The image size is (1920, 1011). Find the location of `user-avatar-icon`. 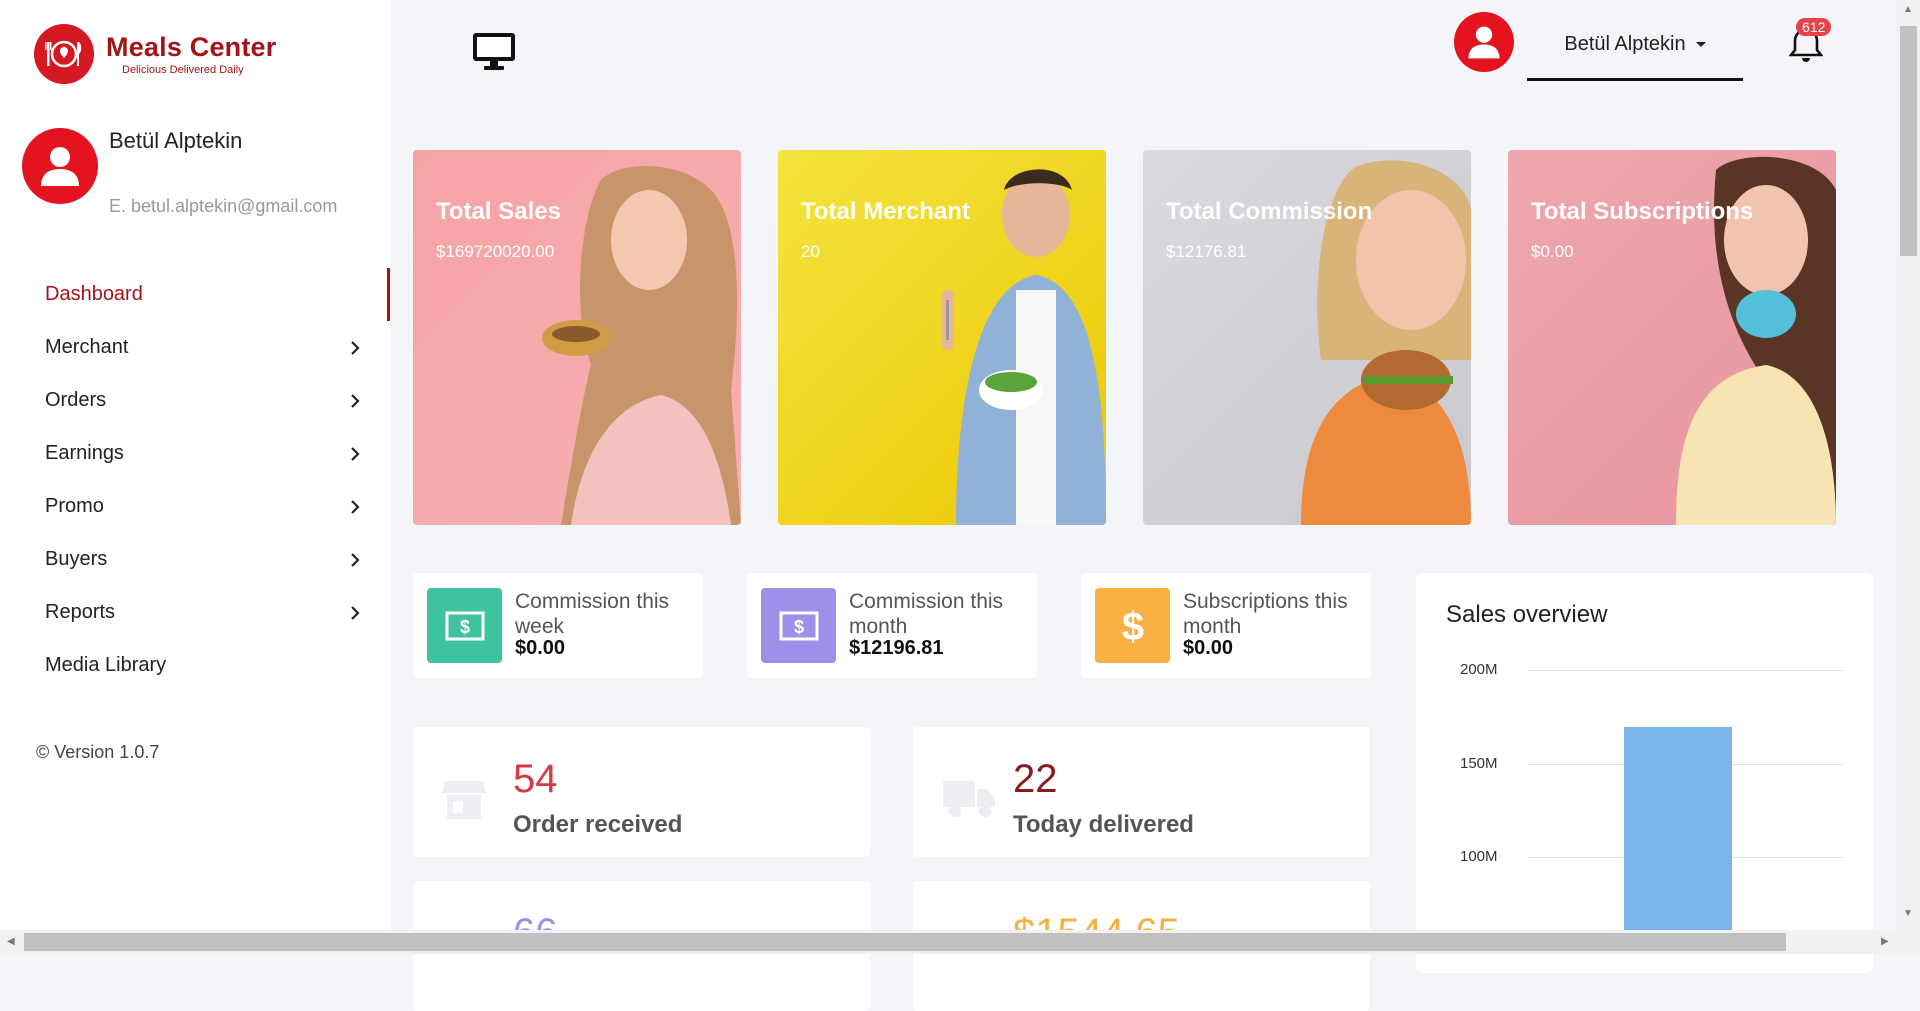

user-avatar-icon is located at coordinates (1484, 42).